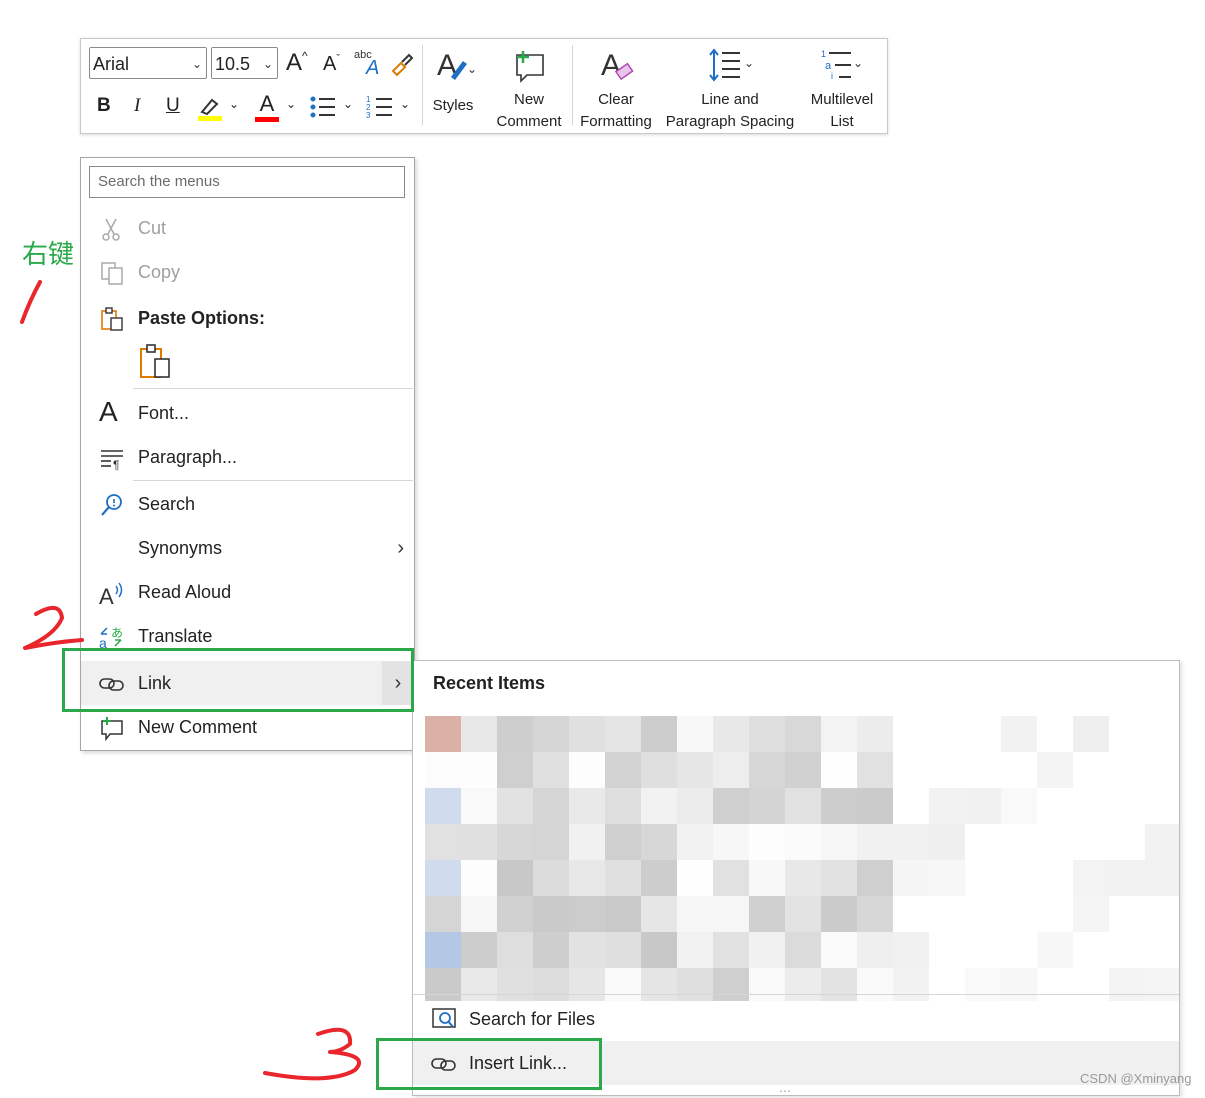  Describe the element at coordinates (453, 67) in the screenshot. I see `styles-icon: A ⌄` at that location.